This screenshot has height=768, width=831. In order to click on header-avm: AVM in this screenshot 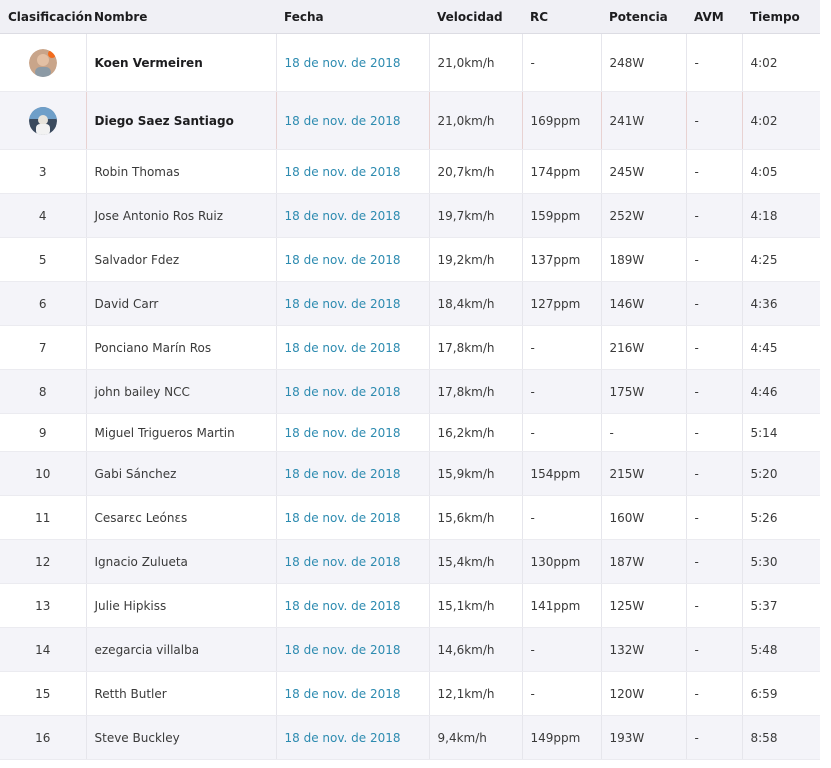, I will do `click(714, 17)`.